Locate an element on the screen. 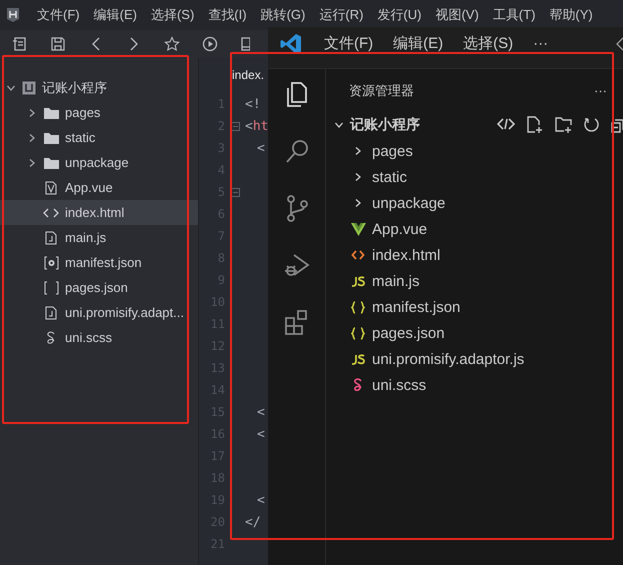  tree-item: uni.promisify.adaptor.js is located at coordinates (474, 359).